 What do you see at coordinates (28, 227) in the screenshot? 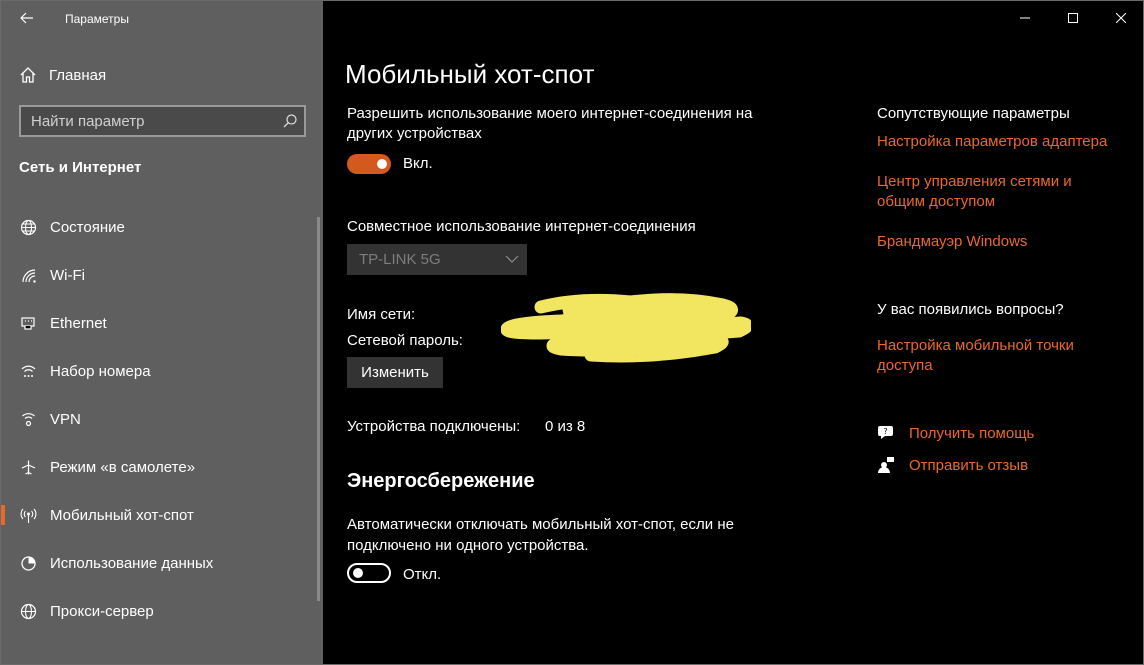
I see `globe-icon` at bounding box center [28, 227].